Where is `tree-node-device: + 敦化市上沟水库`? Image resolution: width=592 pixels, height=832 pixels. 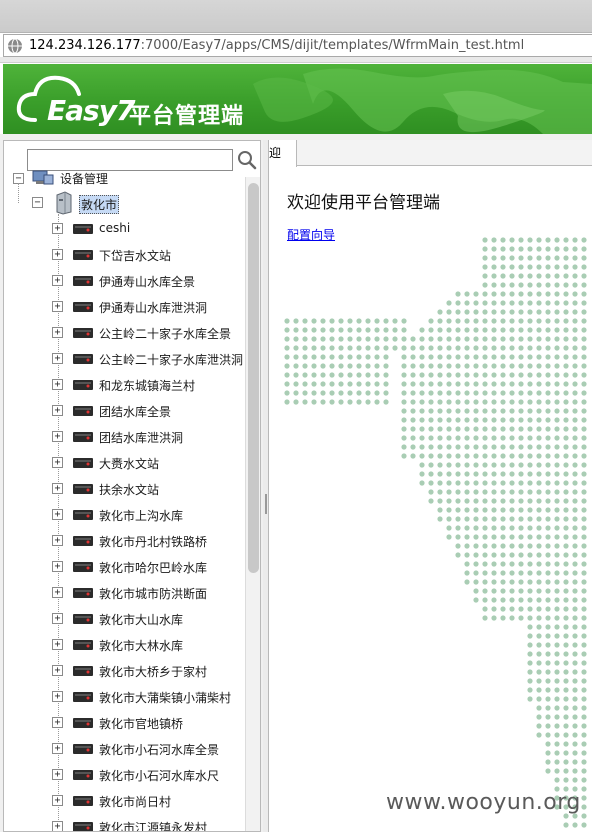 tree-node-device: + 敦化市上沟水库 is located at coordinates (124, 515).